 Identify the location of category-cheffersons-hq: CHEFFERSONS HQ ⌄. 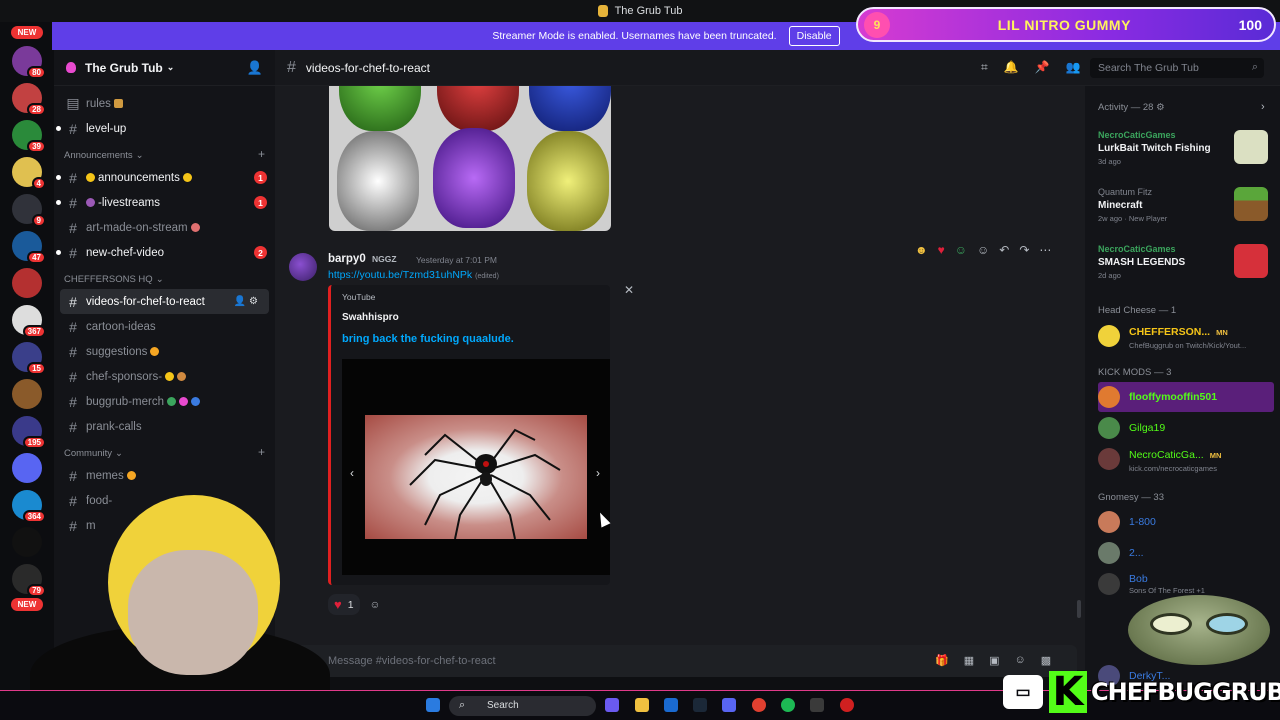
(164, 277).